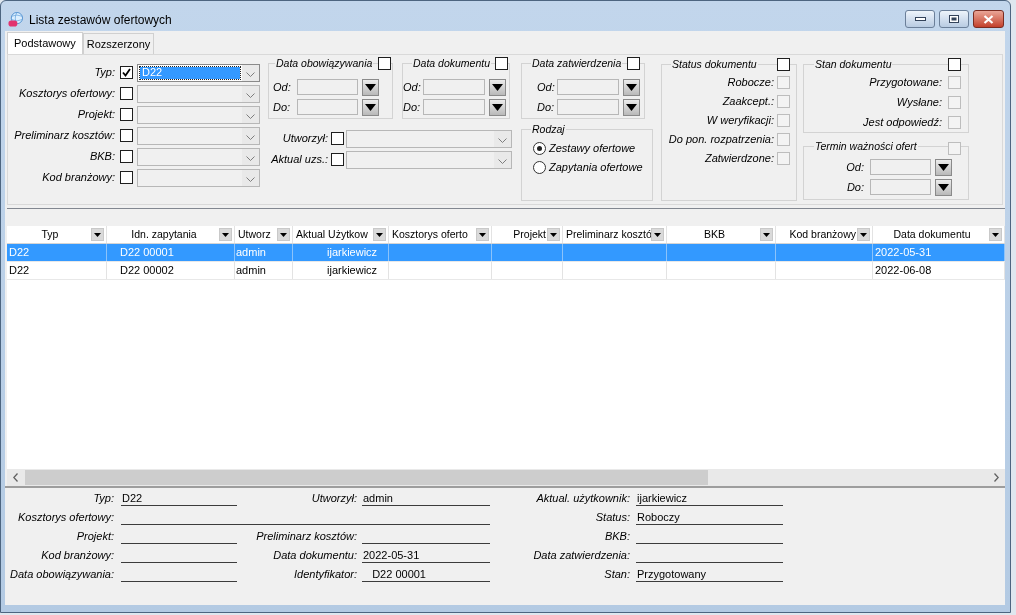 The height and width of the screenshot is (615, 1016). Describe the element at coordinates (50, 234) in the screenshot. I see `column-header: Typ` at that location.